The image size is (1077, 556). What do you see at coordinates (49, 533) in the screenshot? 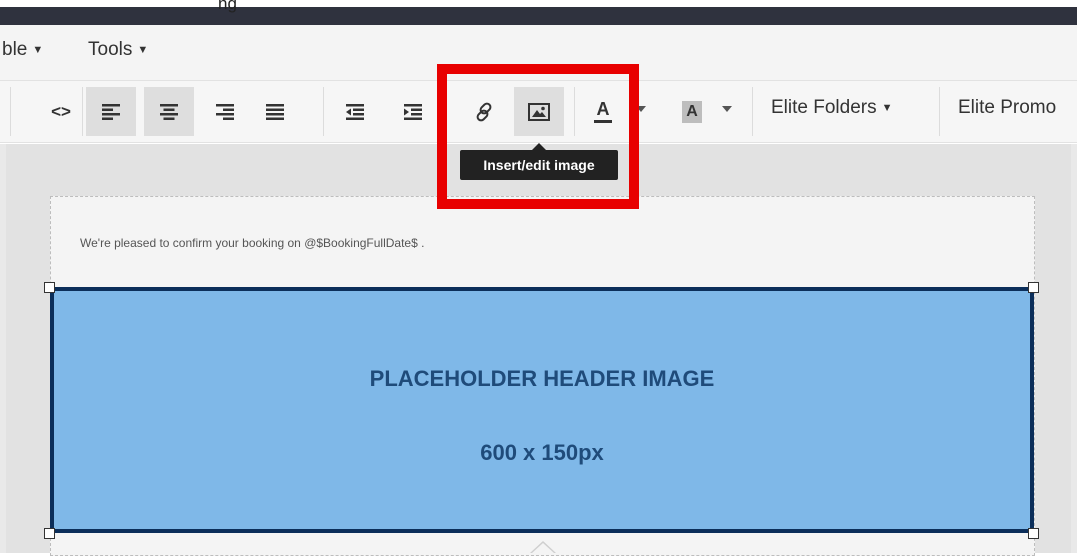
I see `resize-handle-bottom-left` at bounding box center [49, 533].